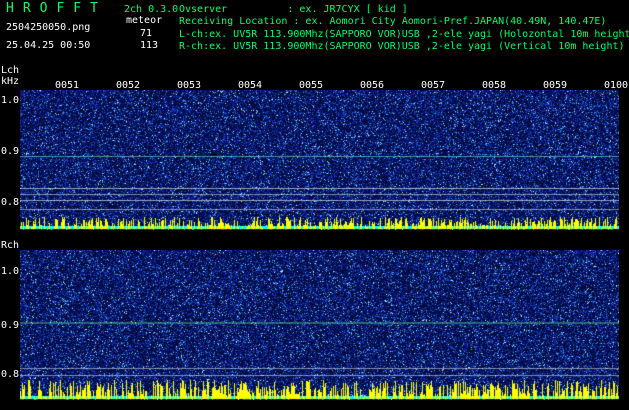 The width and height of the screenshot is (629, 410). I want to click on lch-ytick-0.9: 0.9, so click(10, 151).